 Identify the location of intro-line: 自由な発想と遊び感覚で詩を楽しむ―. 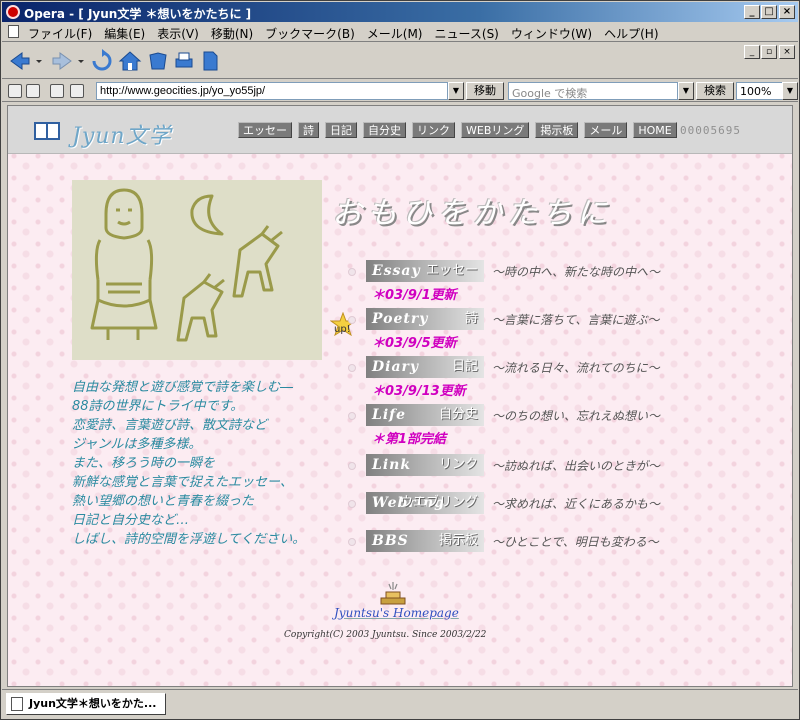
(183, 387).